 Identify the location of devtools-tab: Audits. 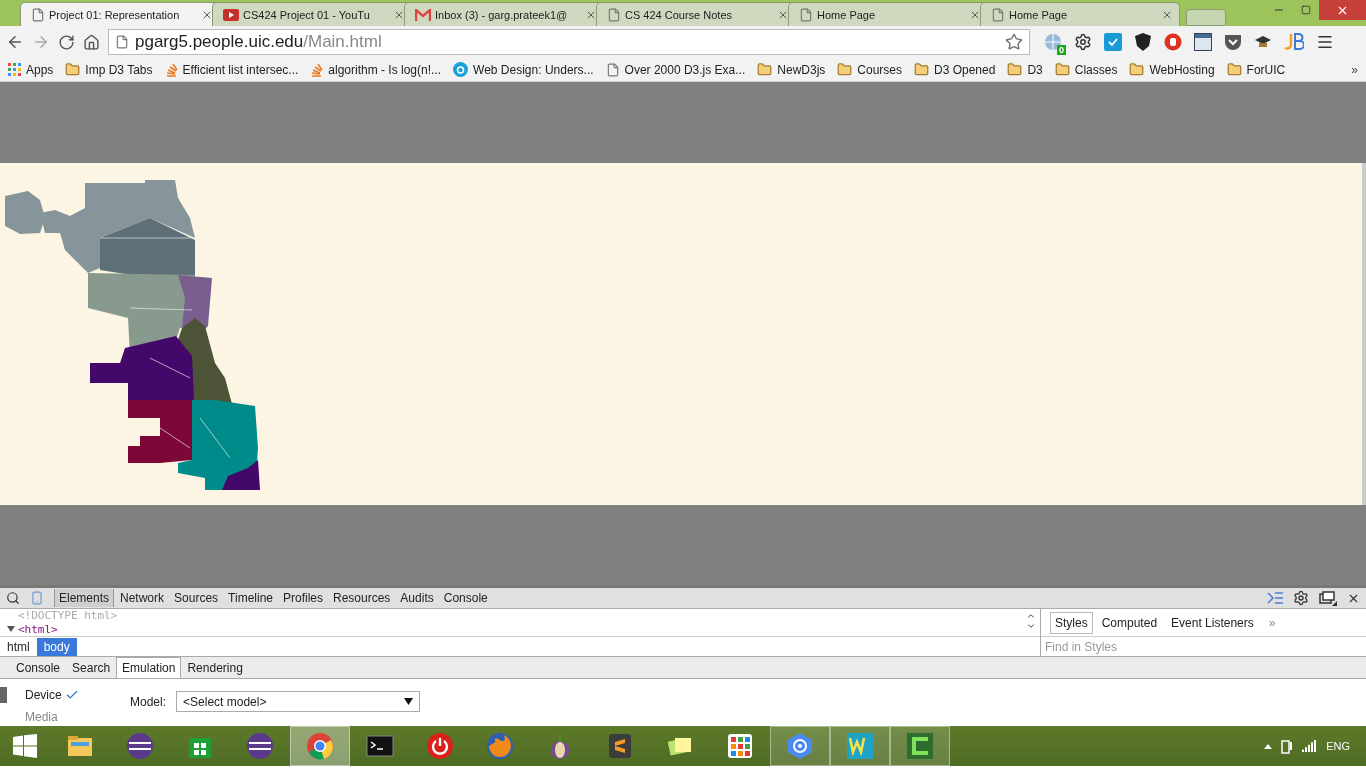
(417, 598).